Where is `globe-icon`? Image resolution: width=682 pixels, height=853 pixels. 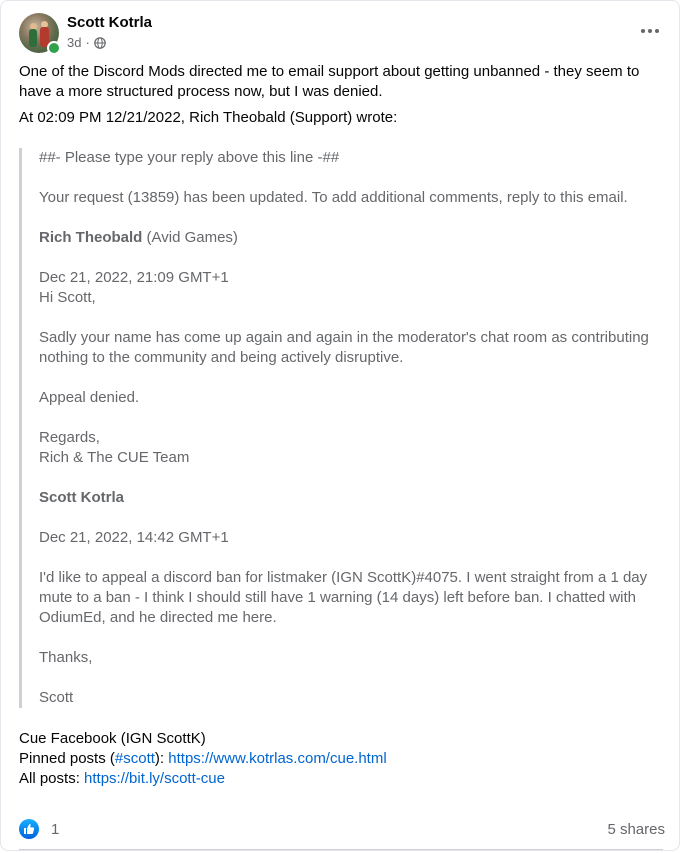
globe-icon is located at coordinates (100, 42).